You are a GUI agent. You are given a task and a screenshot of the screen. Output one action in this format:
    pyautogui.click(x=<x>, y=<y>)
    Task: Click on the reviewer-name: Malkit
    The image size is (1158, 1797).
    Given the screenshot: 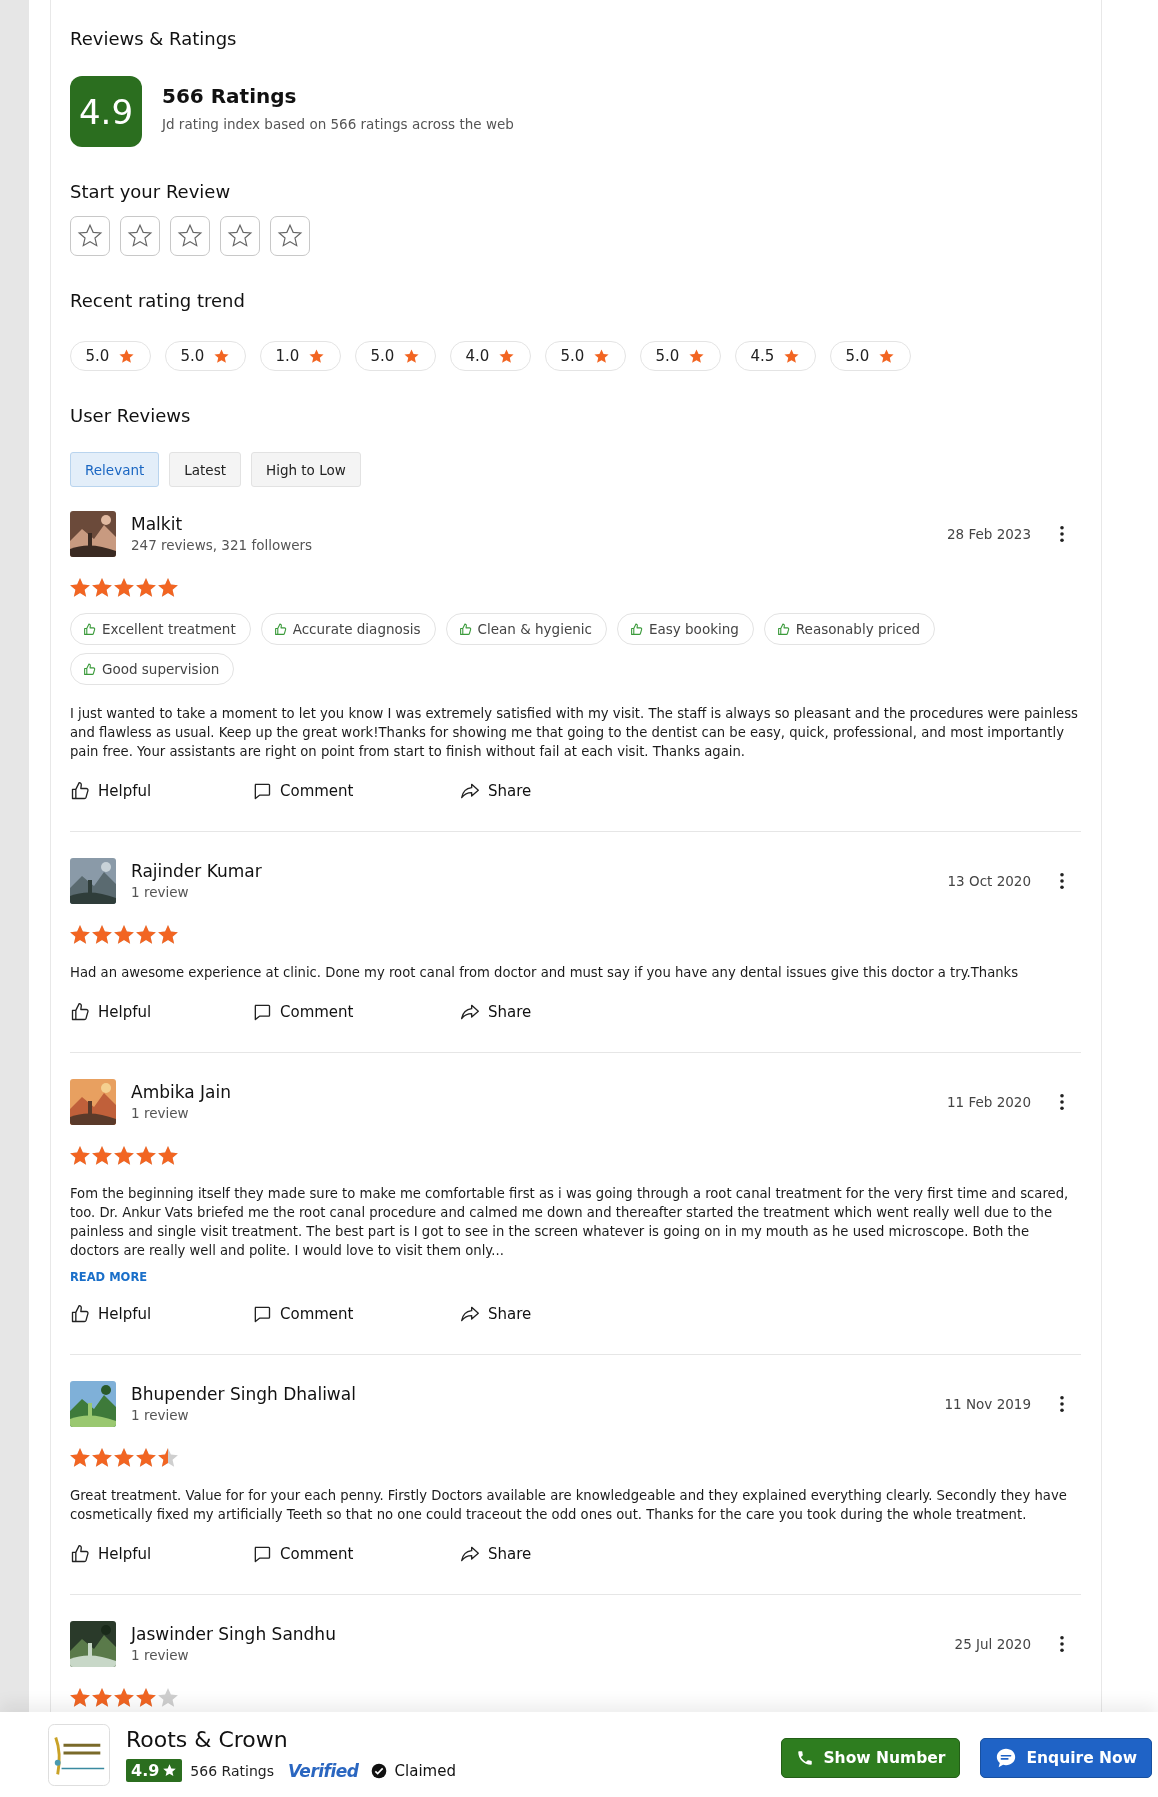 What is the action you would take?
    pyautogui.click(x=539, y=524)
    